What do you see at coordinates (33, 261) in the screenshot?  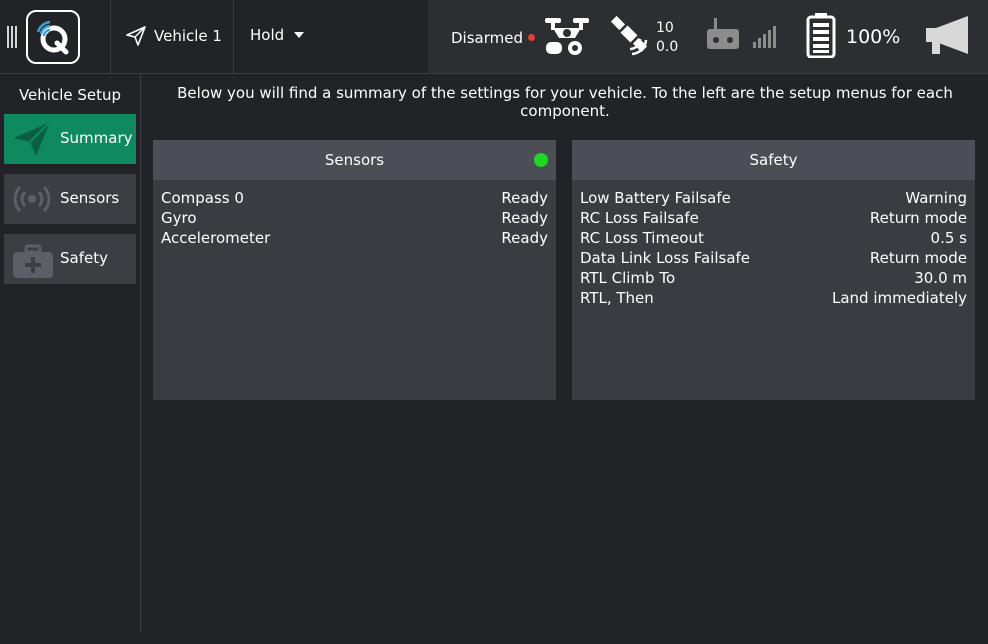 I see `first-aid-kit-icon` at bounding box center [33, 261].